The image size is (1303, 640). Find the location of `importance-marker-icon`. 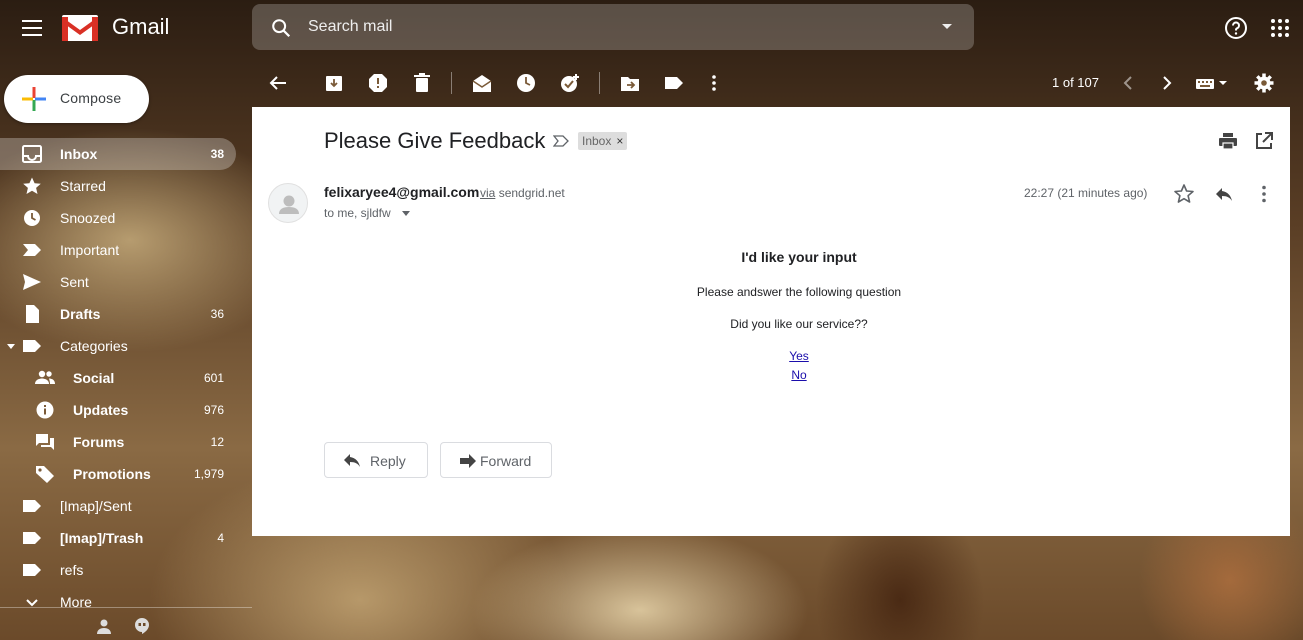

importance-marker-icon is located at coordinates (561, 141).